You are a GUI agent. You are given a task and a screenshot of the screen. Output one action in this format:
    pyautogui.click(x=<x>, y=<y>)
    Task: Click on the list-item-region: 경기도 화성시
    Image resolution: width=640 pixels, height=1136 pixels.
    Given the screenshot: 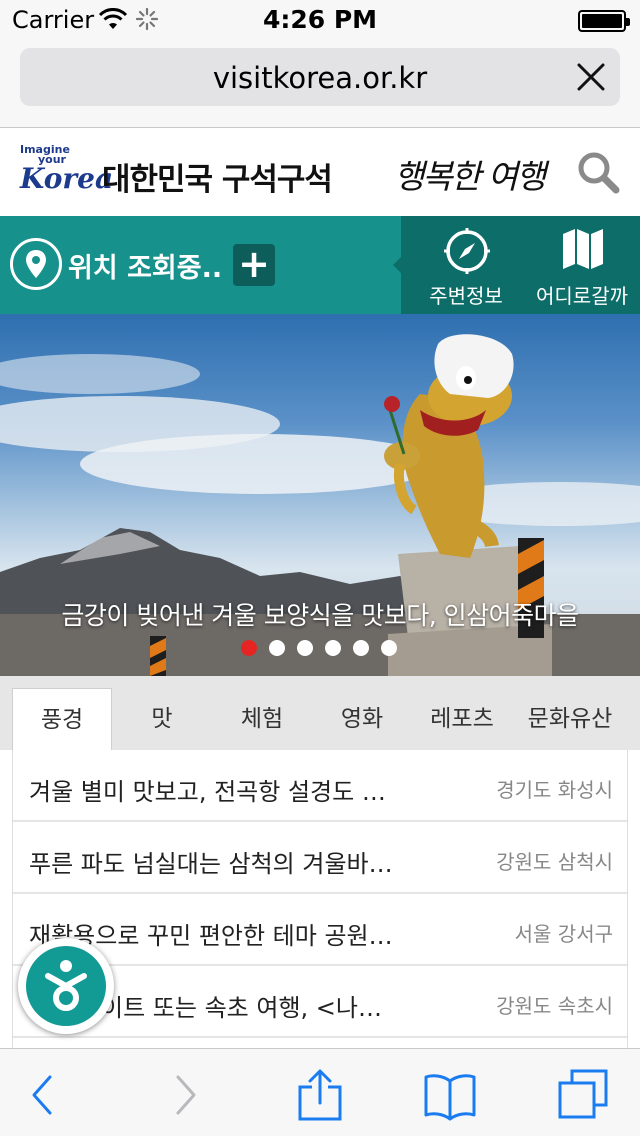 What is the action you would take?
    pyautogui.click(x=554, y=790)
    